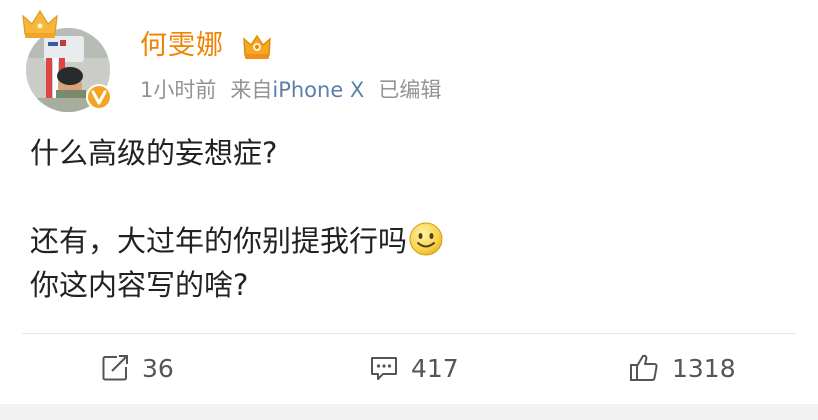 This screenshot has height=420, width=818. I want to click on verified-v-icon, so click(99, 97).